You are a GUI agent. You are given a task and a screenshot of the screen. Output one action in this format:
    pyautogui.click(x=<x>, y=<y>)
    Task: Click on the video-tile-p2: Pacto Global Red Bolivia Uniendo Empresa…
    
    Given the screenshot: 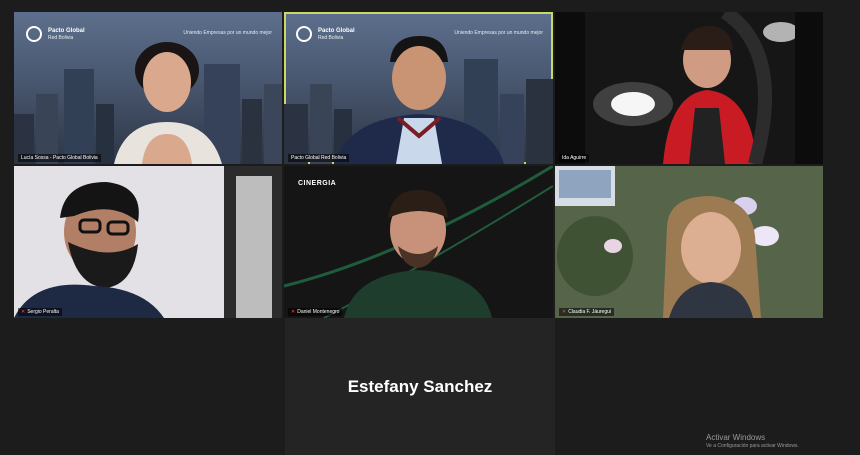 What is the action you would take?
    pyautogui.click(x=418, y=88)
    